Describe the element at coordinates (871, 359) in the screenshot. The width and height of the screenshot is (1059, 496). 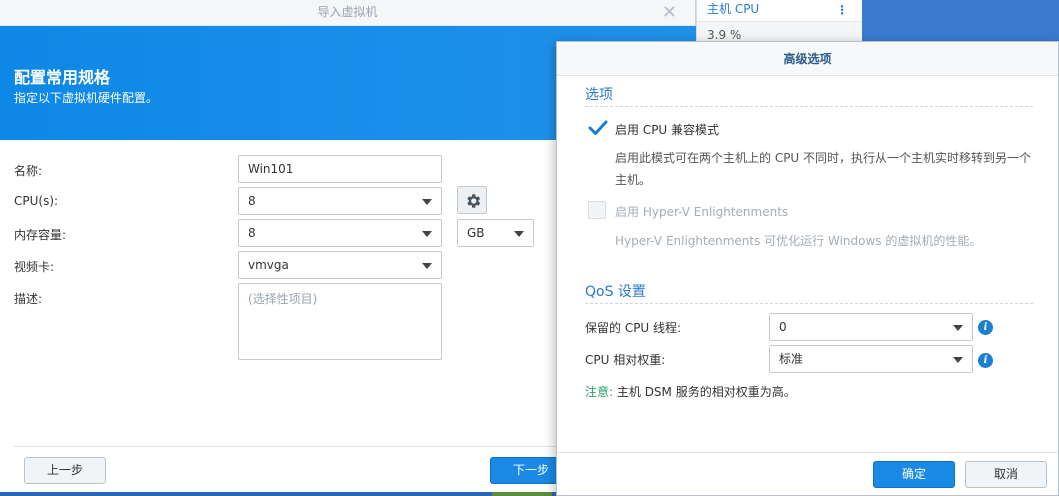
I see `cpu-weight-select: 标准` at that location.